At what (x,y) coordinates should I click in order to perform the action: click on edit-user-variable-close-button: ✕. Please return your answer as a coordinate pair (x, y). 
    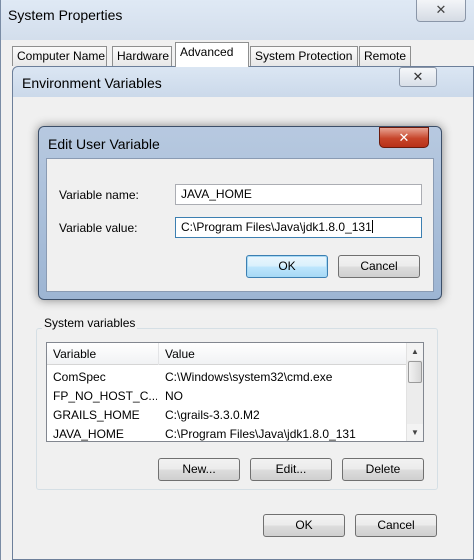
    Looking at the image, I should click on (404, 137).